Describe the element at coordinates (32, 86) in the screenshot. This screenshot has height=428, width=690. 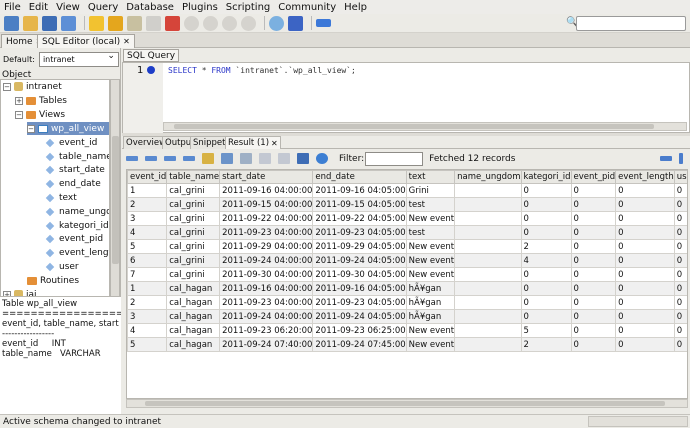
I see `tree-node-intranet: − intranet` at that location.